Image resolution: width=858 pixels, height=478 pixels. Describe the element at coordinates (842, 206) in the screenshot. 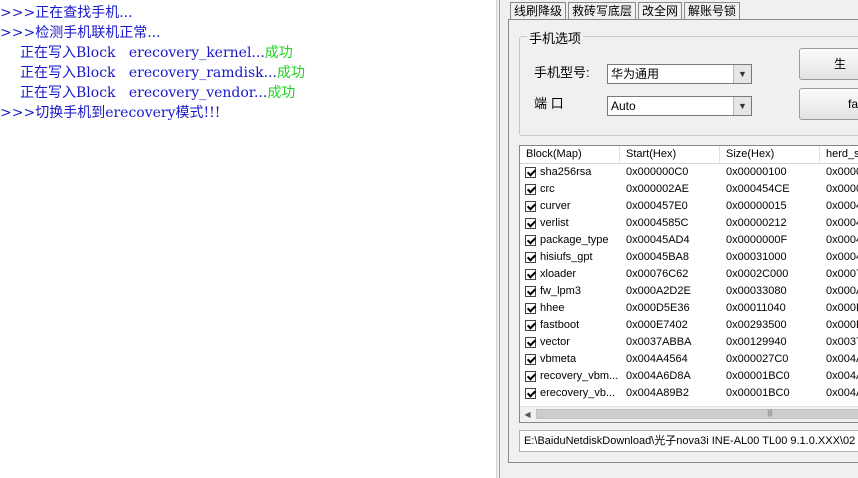

I see `herd-cell: 0x0004` at that location.